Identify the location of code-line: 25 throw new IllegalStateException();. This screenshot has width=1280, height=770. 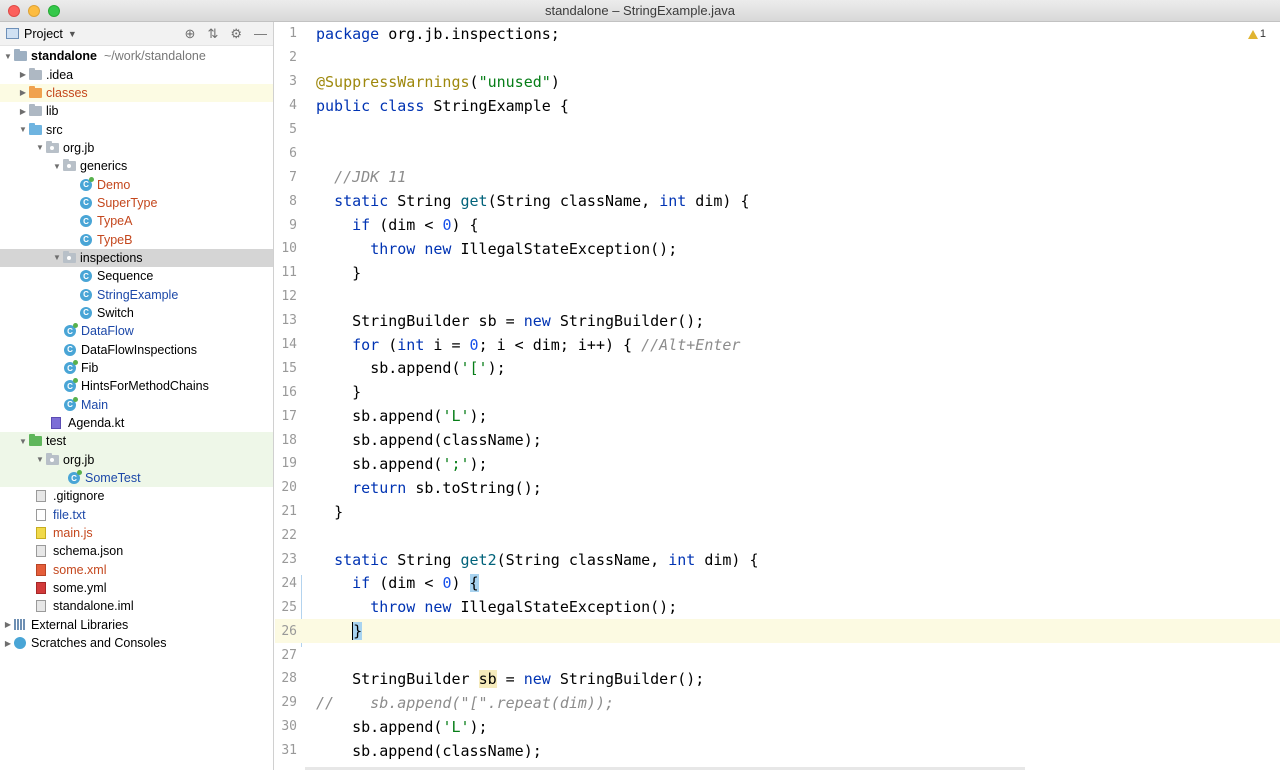
(777, 607).